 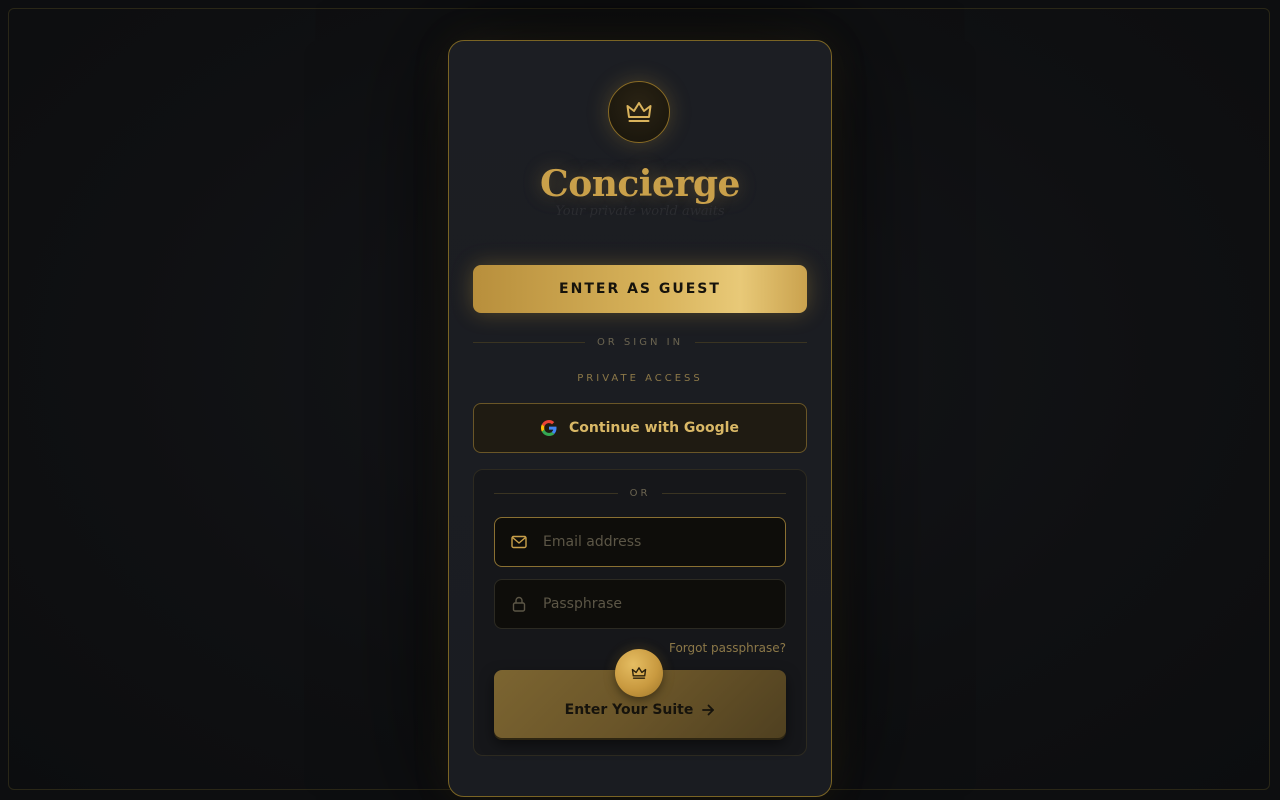 I want to click on suite-button-label: Enter Your Suite, so click(x=629, y=710).